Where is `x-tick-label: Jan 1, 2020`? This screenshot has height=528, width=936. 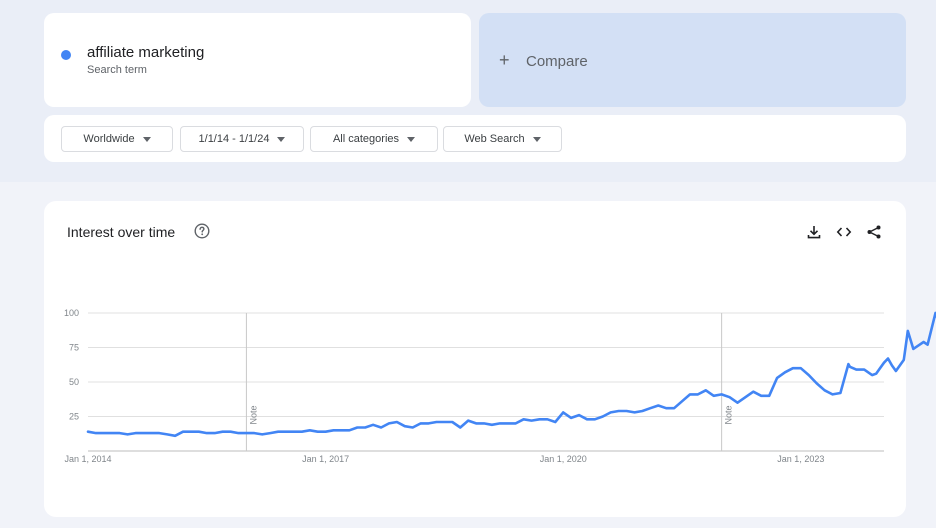 x-tick-label: Jan 1, 2020 is located at coordinates (563, 459).